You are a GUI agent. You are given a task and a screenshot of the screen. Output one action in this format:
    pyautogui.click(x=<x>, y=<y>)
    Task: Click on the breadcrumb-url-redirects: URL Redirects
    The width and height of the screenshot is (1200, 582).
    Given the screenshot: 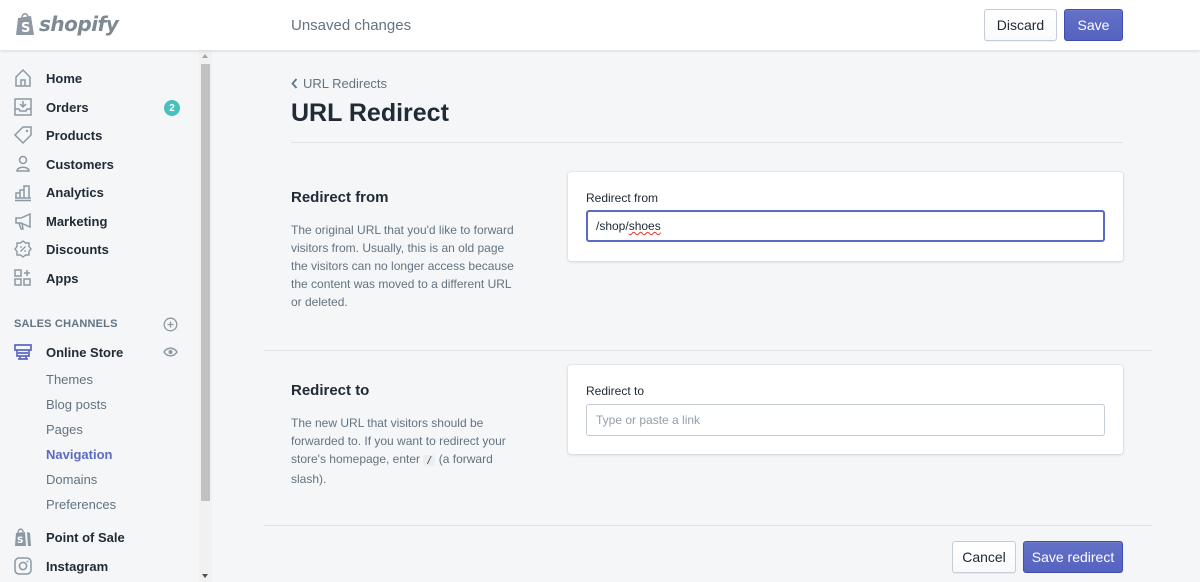 What is the action you would take?
    pyautogui.click(x=339, y=83)
    